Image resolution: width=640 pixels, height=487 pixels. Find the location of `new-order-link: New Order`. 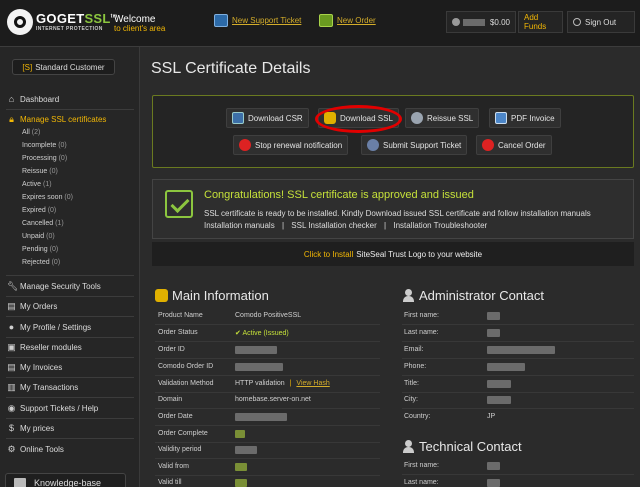

new-order-link: New Order is located at coordinates (347, 20).